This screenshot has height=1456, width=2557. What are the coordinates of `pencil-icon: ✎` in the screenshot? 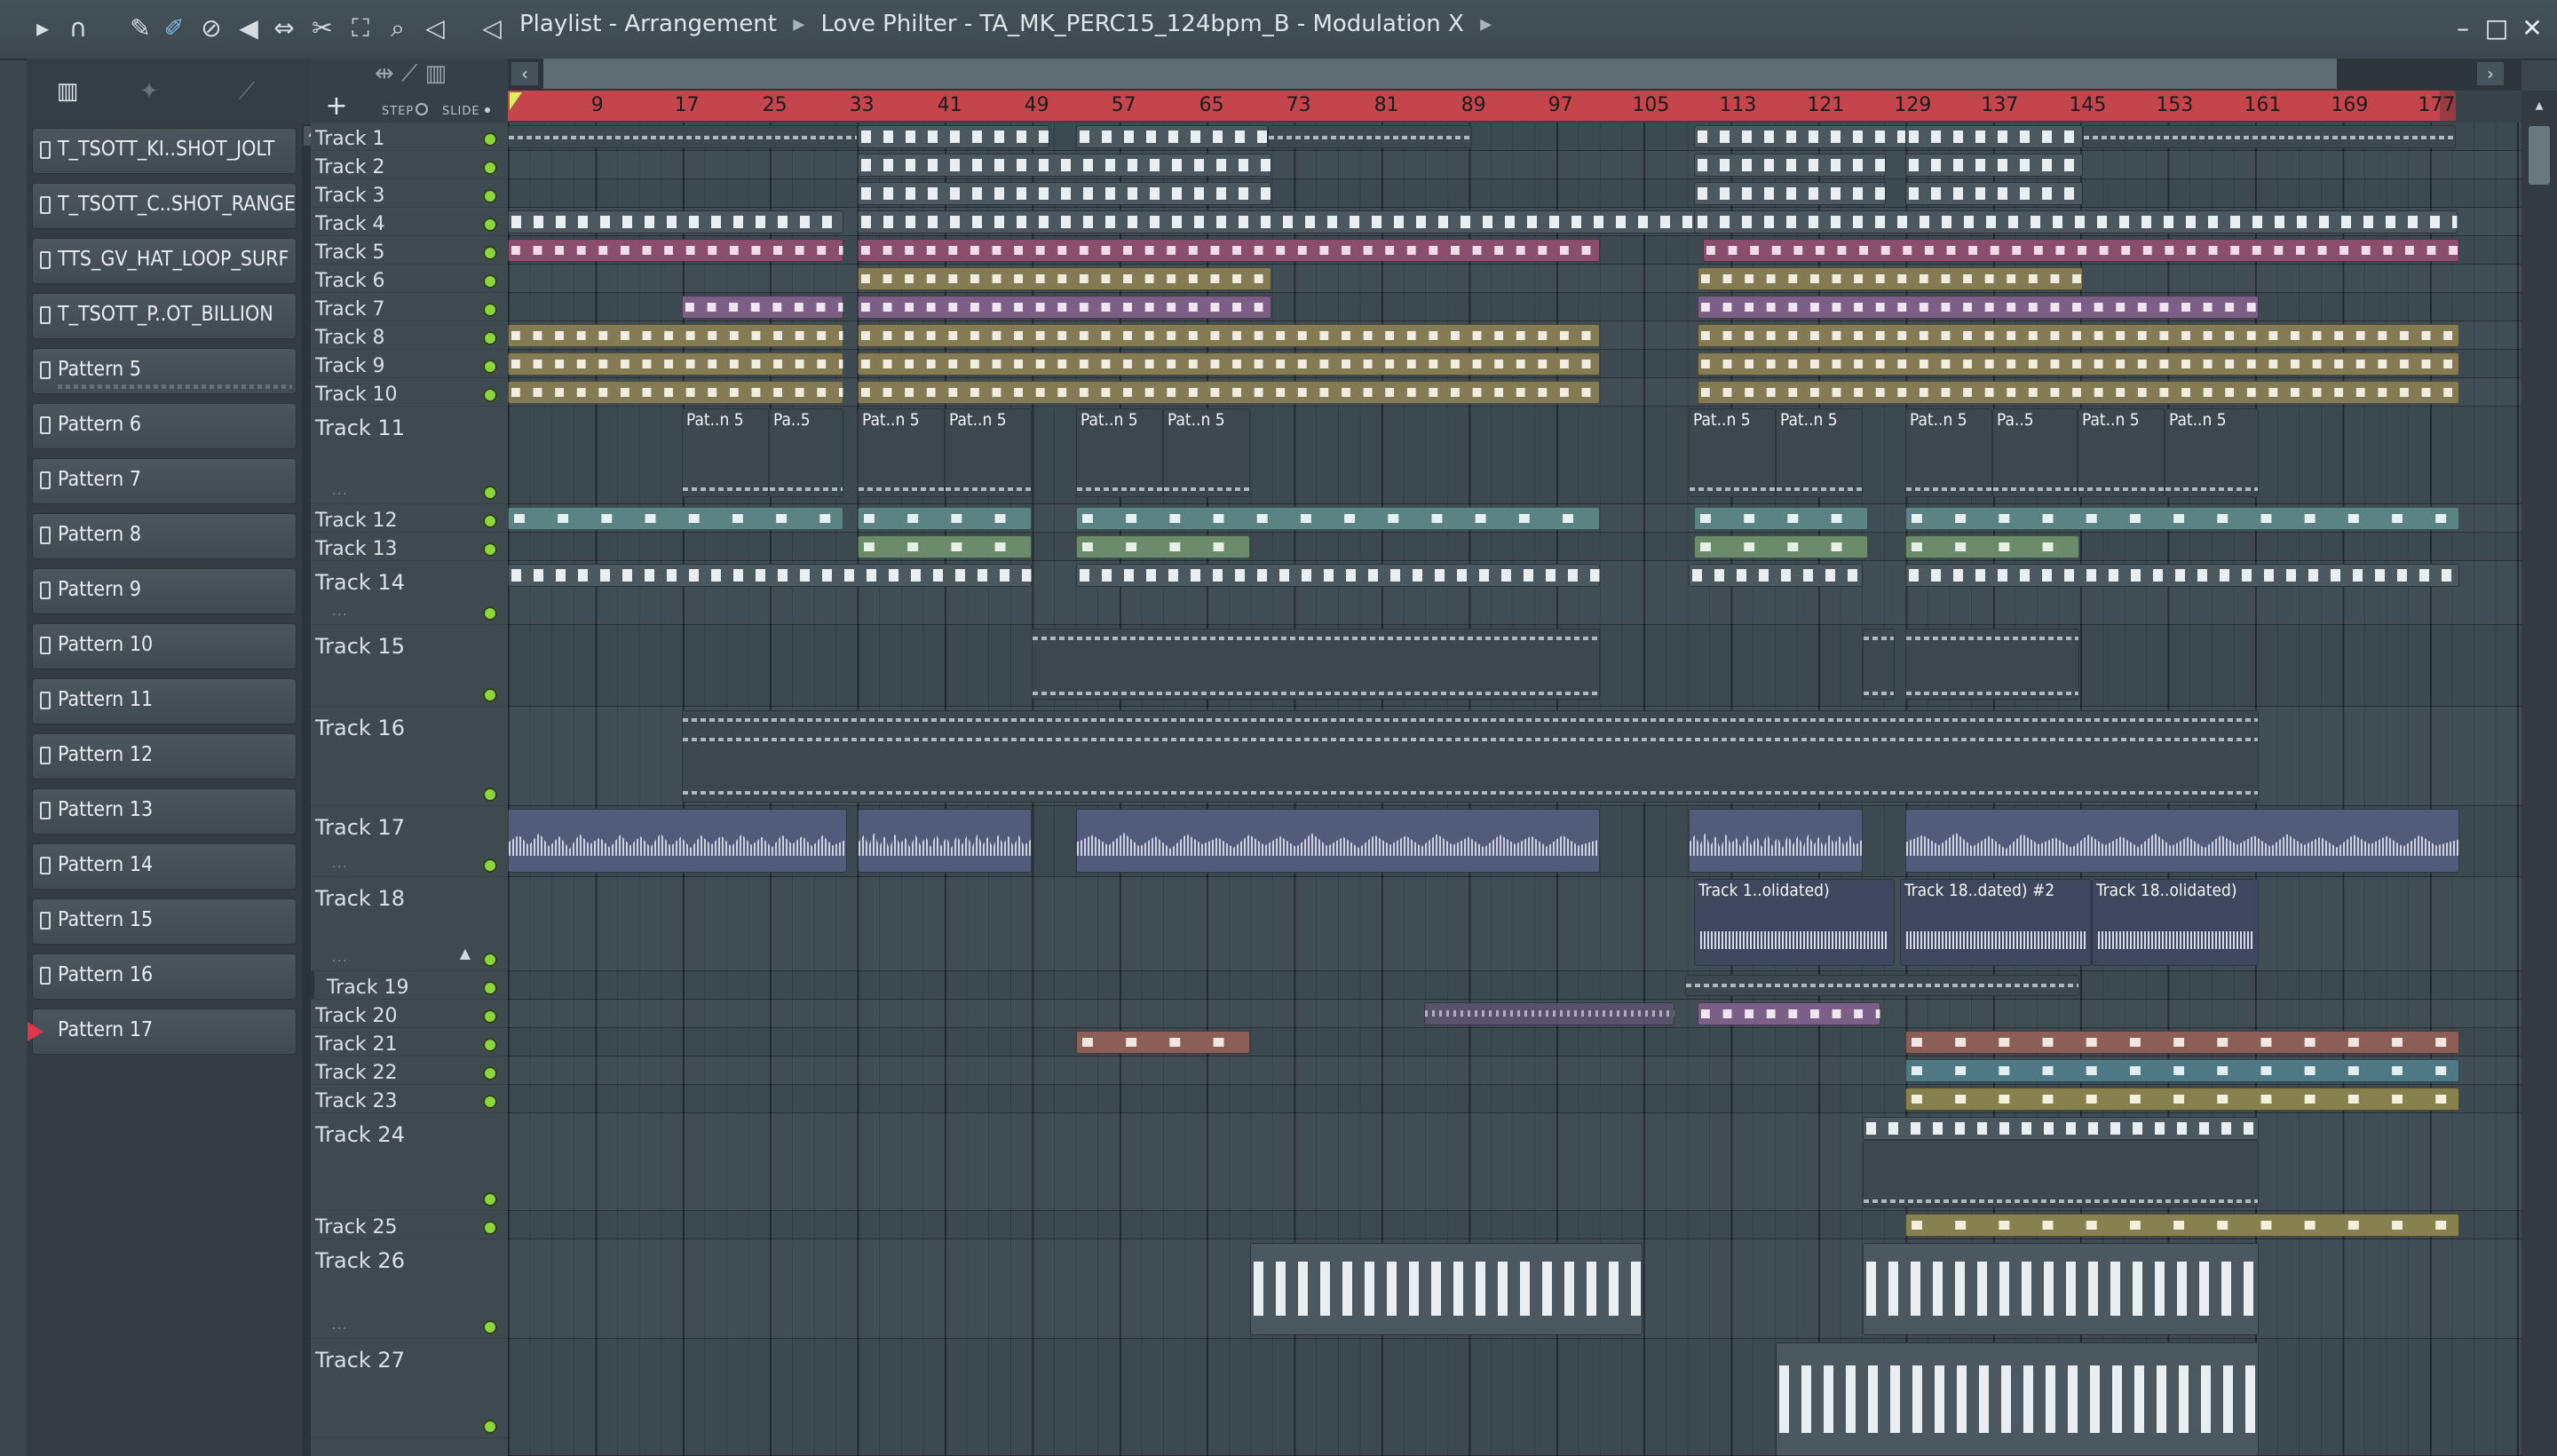 It's located at (140, 28).